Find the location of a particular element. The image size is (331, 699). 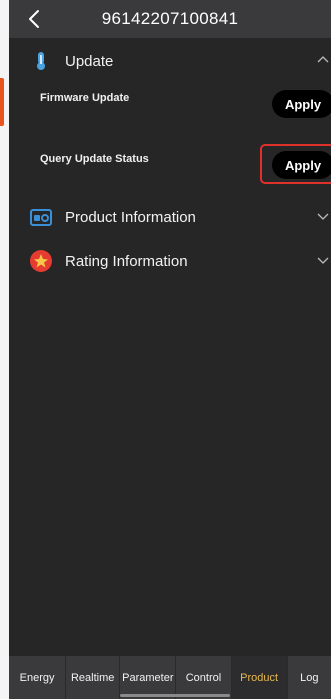

section-product-information: Product Information is located at coordinates (170, 217).